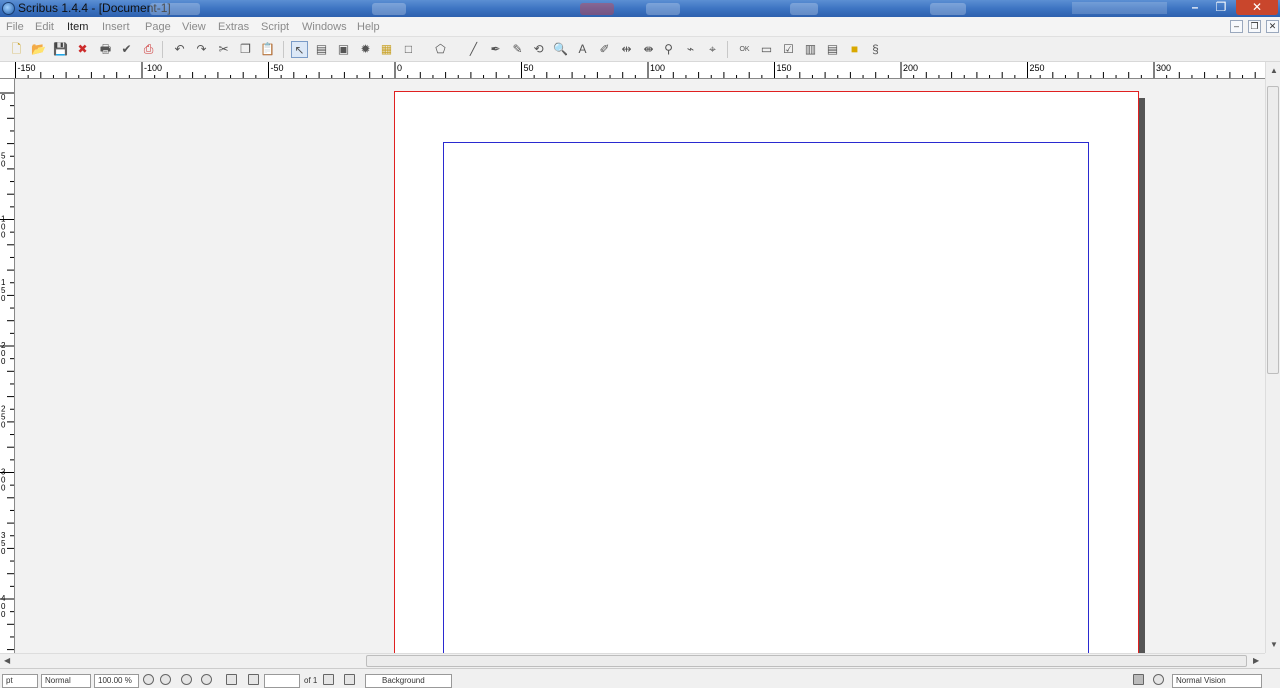 The image size is (1280, 688). Describe the element at coordinates (3, 480) in the screenshot. I see `ruler-label: 300` at that location.